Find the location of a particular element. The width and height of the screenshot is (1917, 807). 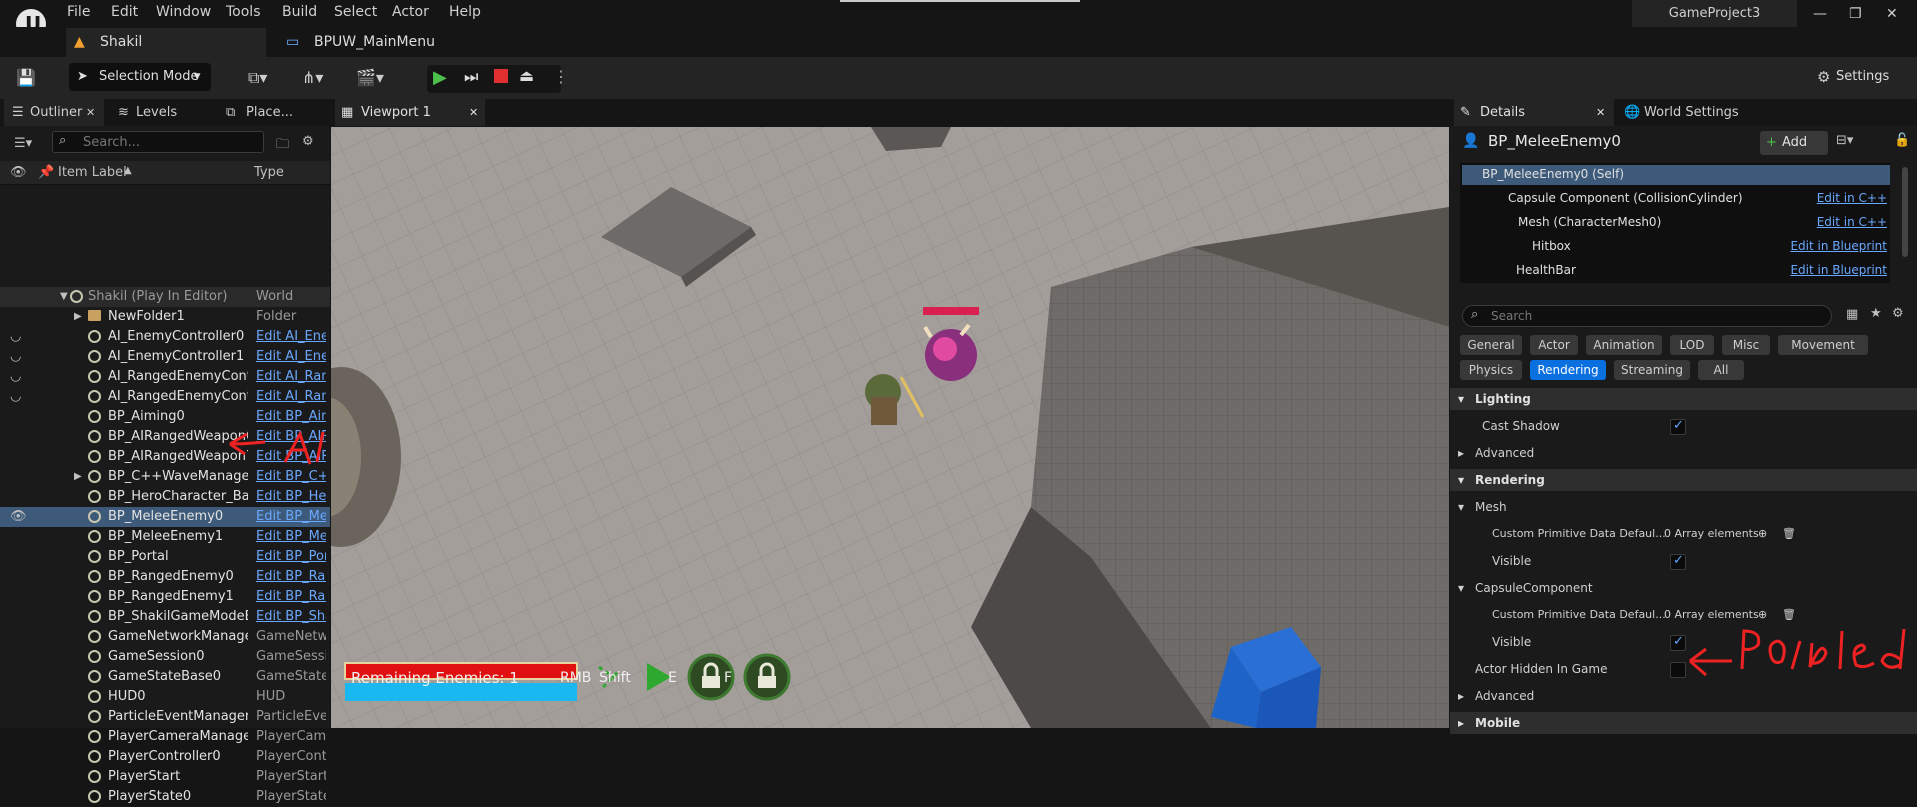

outliner-row: PlayerStart PlayerStart is located at coordinates (165, 777).